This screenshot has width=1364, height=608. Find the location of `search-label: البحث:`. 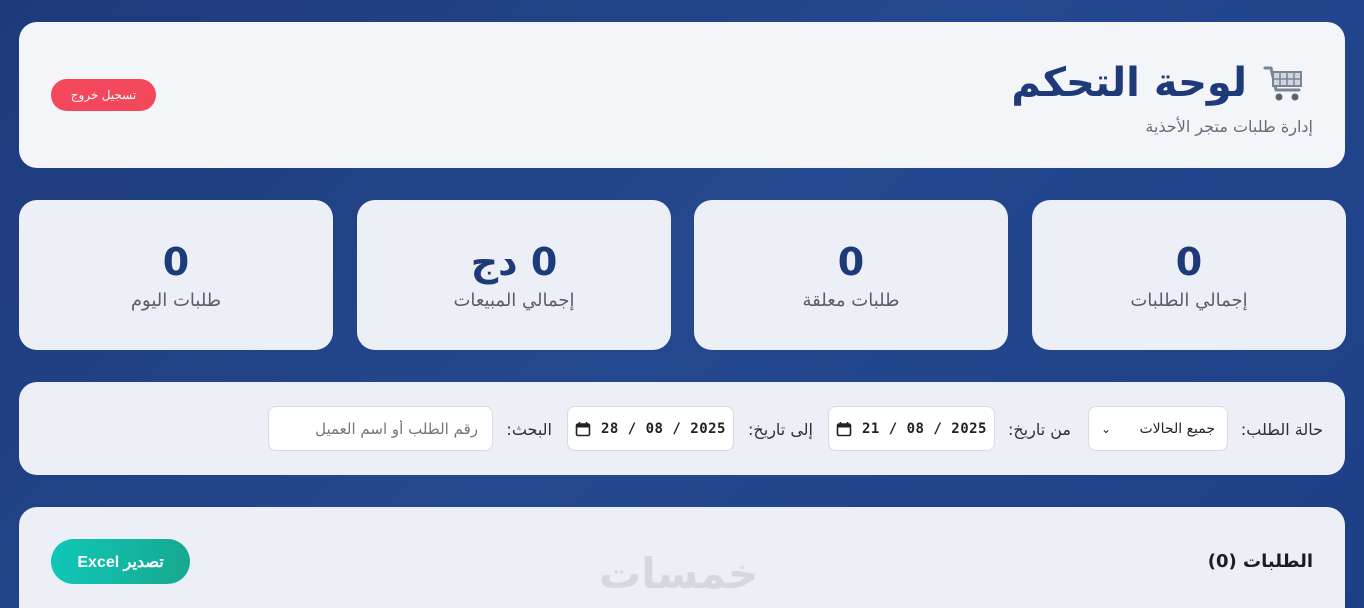

search-label: البحث: is located at coordinates (529, 429).